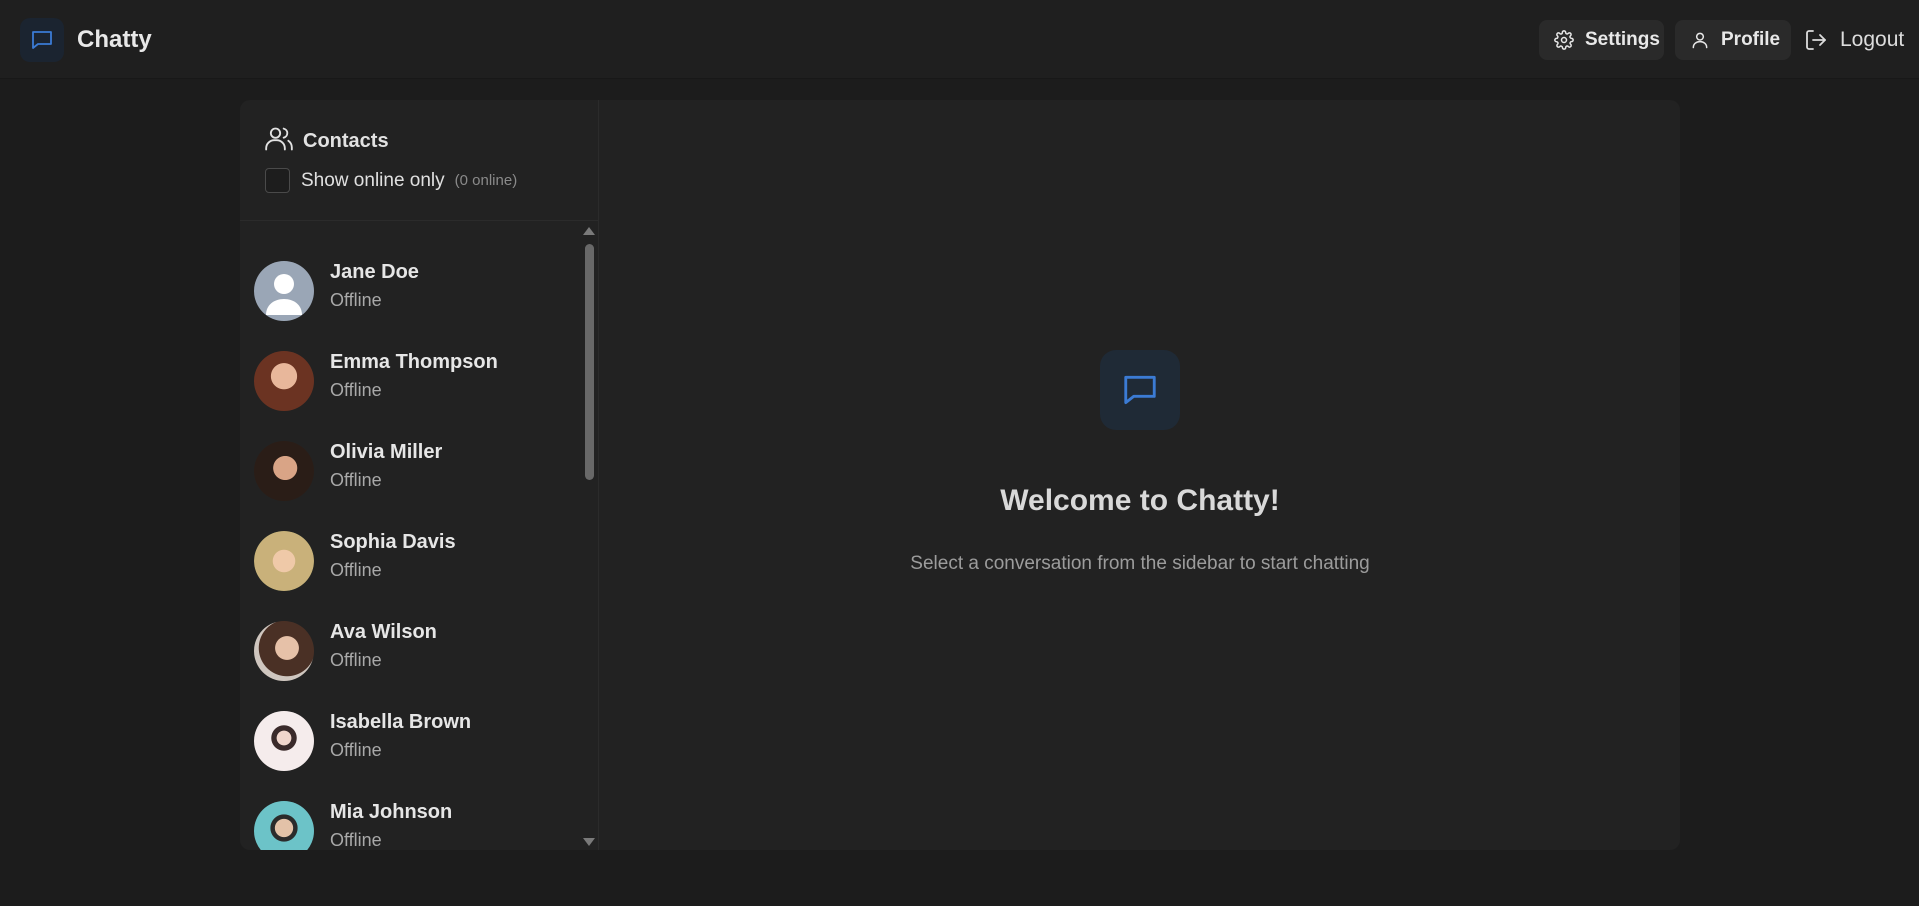 The height and width of the screenshot is (906, 1919). What do you see at coordinates (1816, 40) in the screenshot?
I see `logout-icon` at bounding box center [1816, 40].